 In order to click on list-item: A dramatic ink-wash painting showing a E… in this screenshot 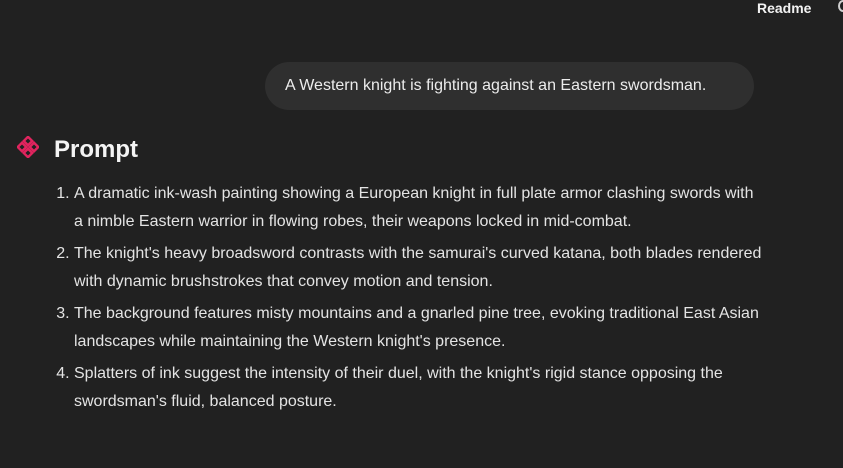, I will do `click(419, 208)`.